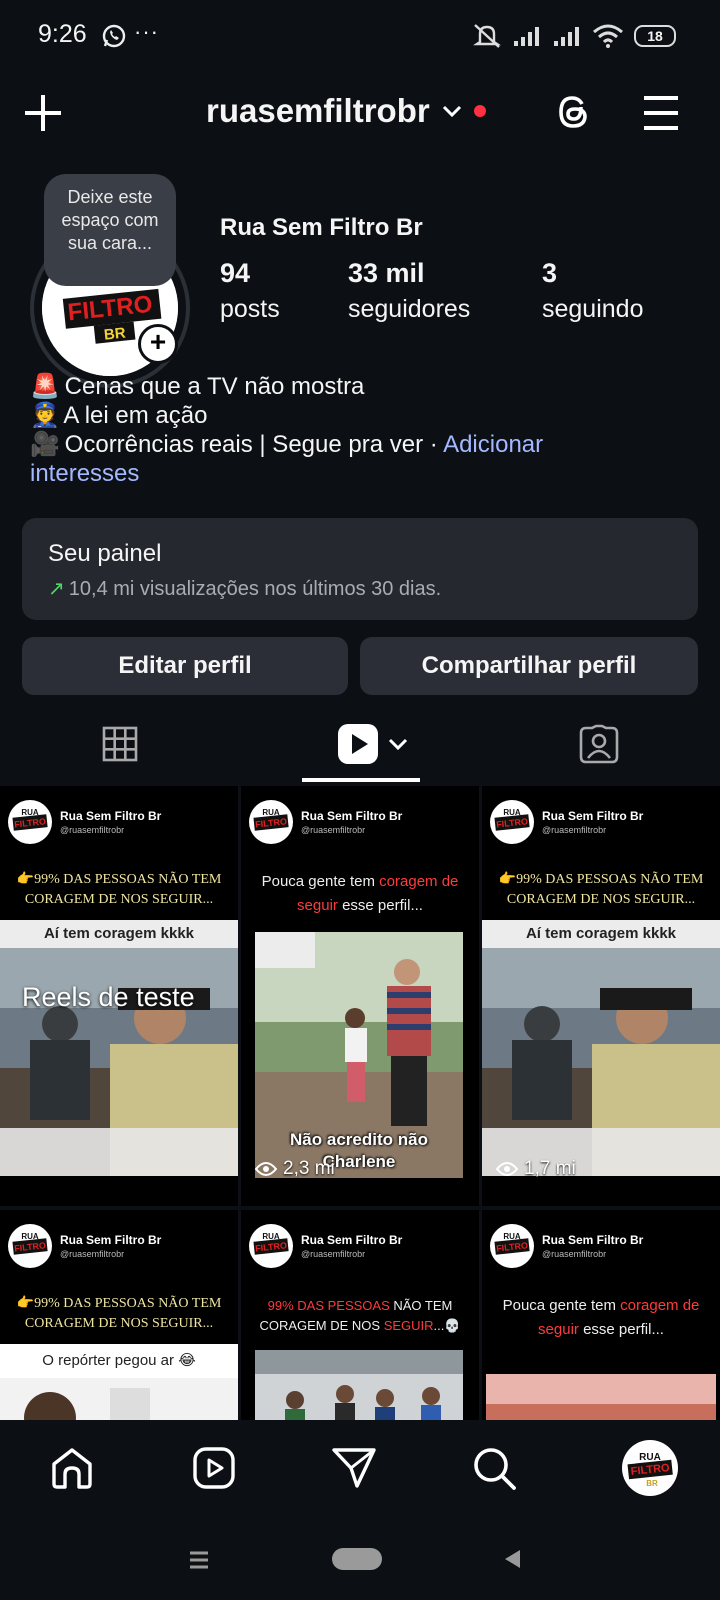 The height and width of the screenshot is (1600, 720). Describe the element at coordinates (354, 1468) in the screenshot. I see `direct-messages-icon` at that location.